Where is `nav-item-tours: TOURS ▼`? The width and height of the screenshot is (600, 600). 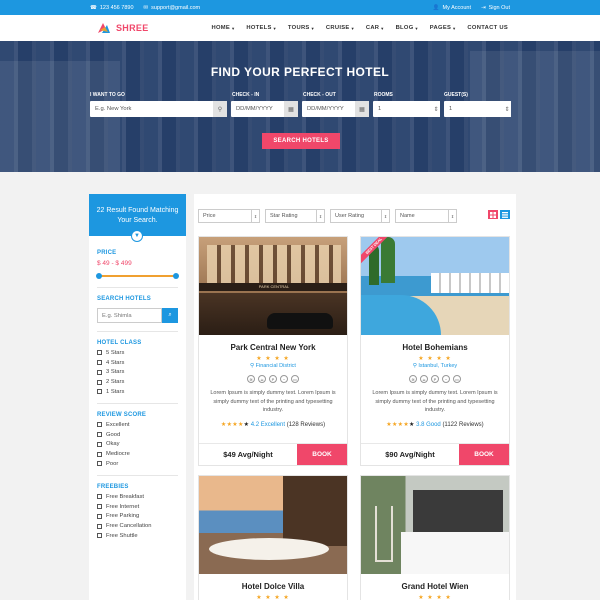 nav-item-tours: TOURS ▼ is located at coordinates (301, 28).